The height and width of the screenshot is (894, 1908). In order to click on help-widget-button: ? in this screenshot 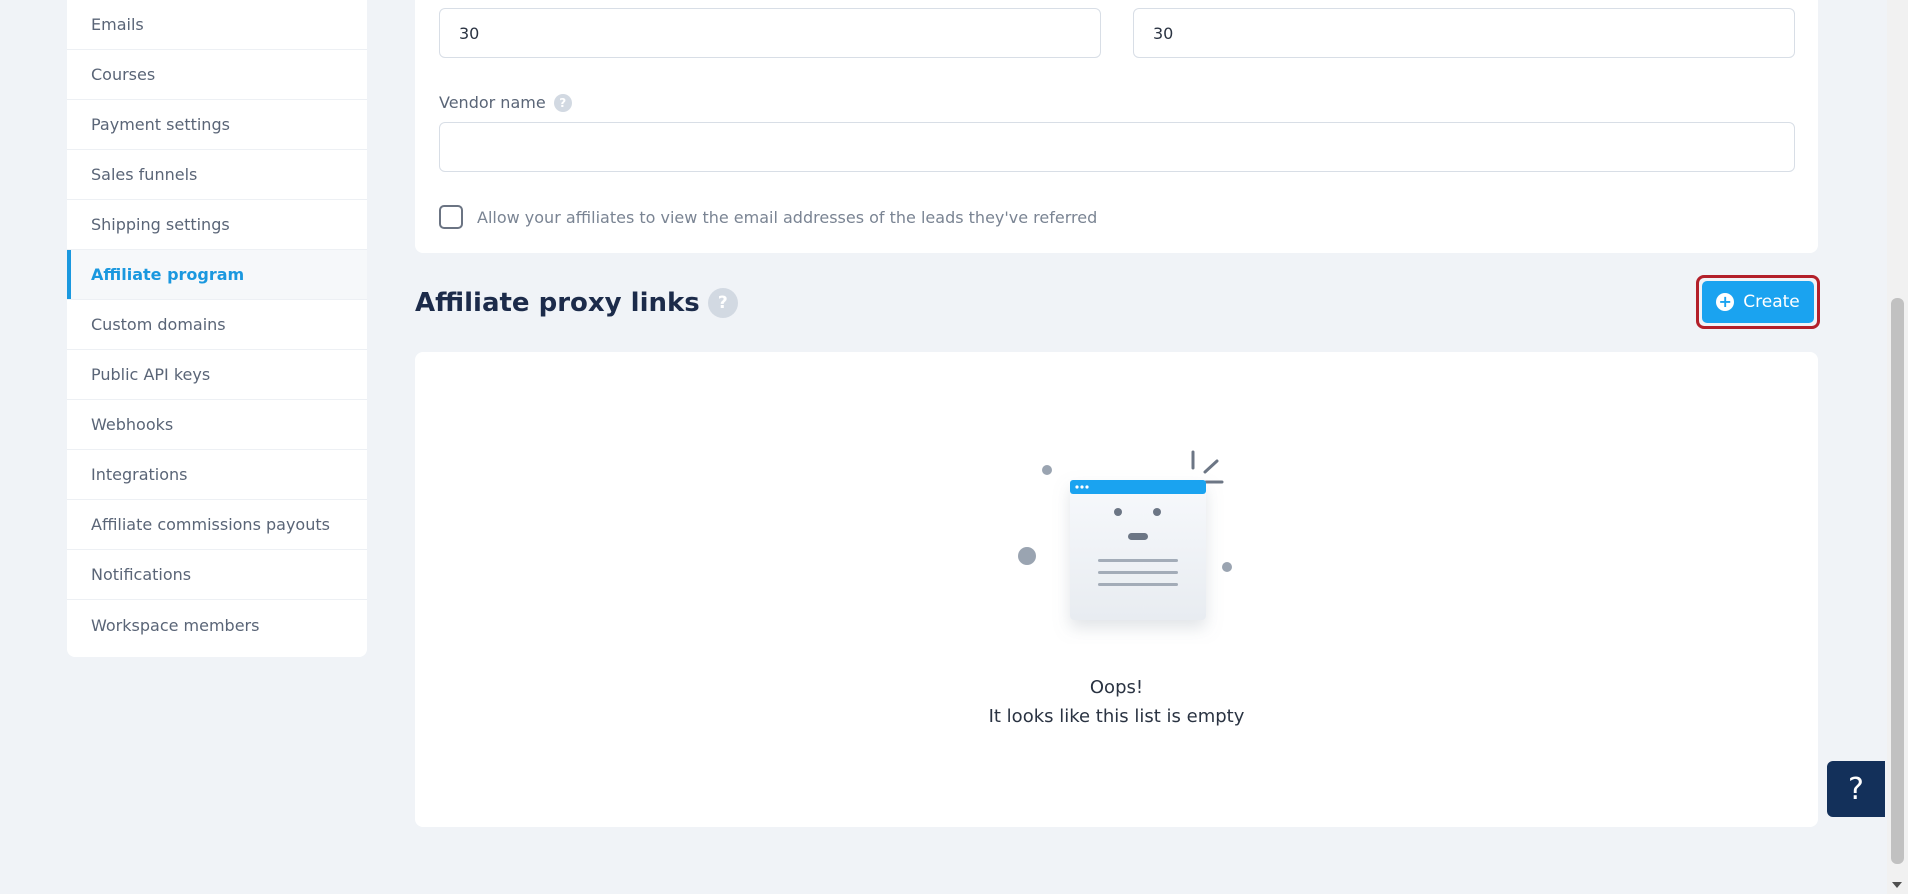, I will do `click(1856, 789)`.